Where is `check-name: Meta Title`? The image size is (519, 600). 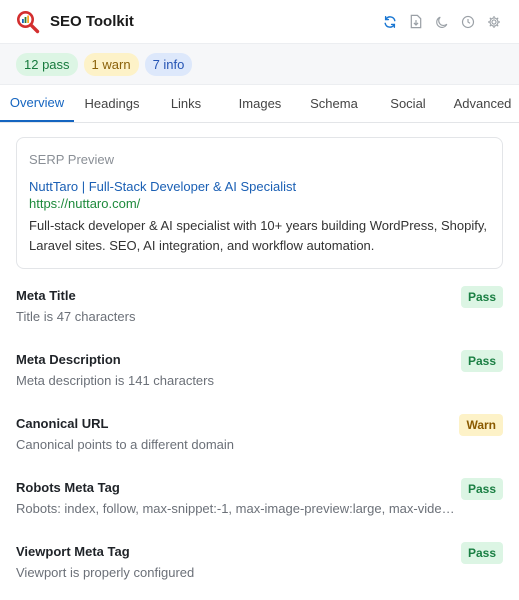
check-name: Meta Title is located at coordinates (46, 295).